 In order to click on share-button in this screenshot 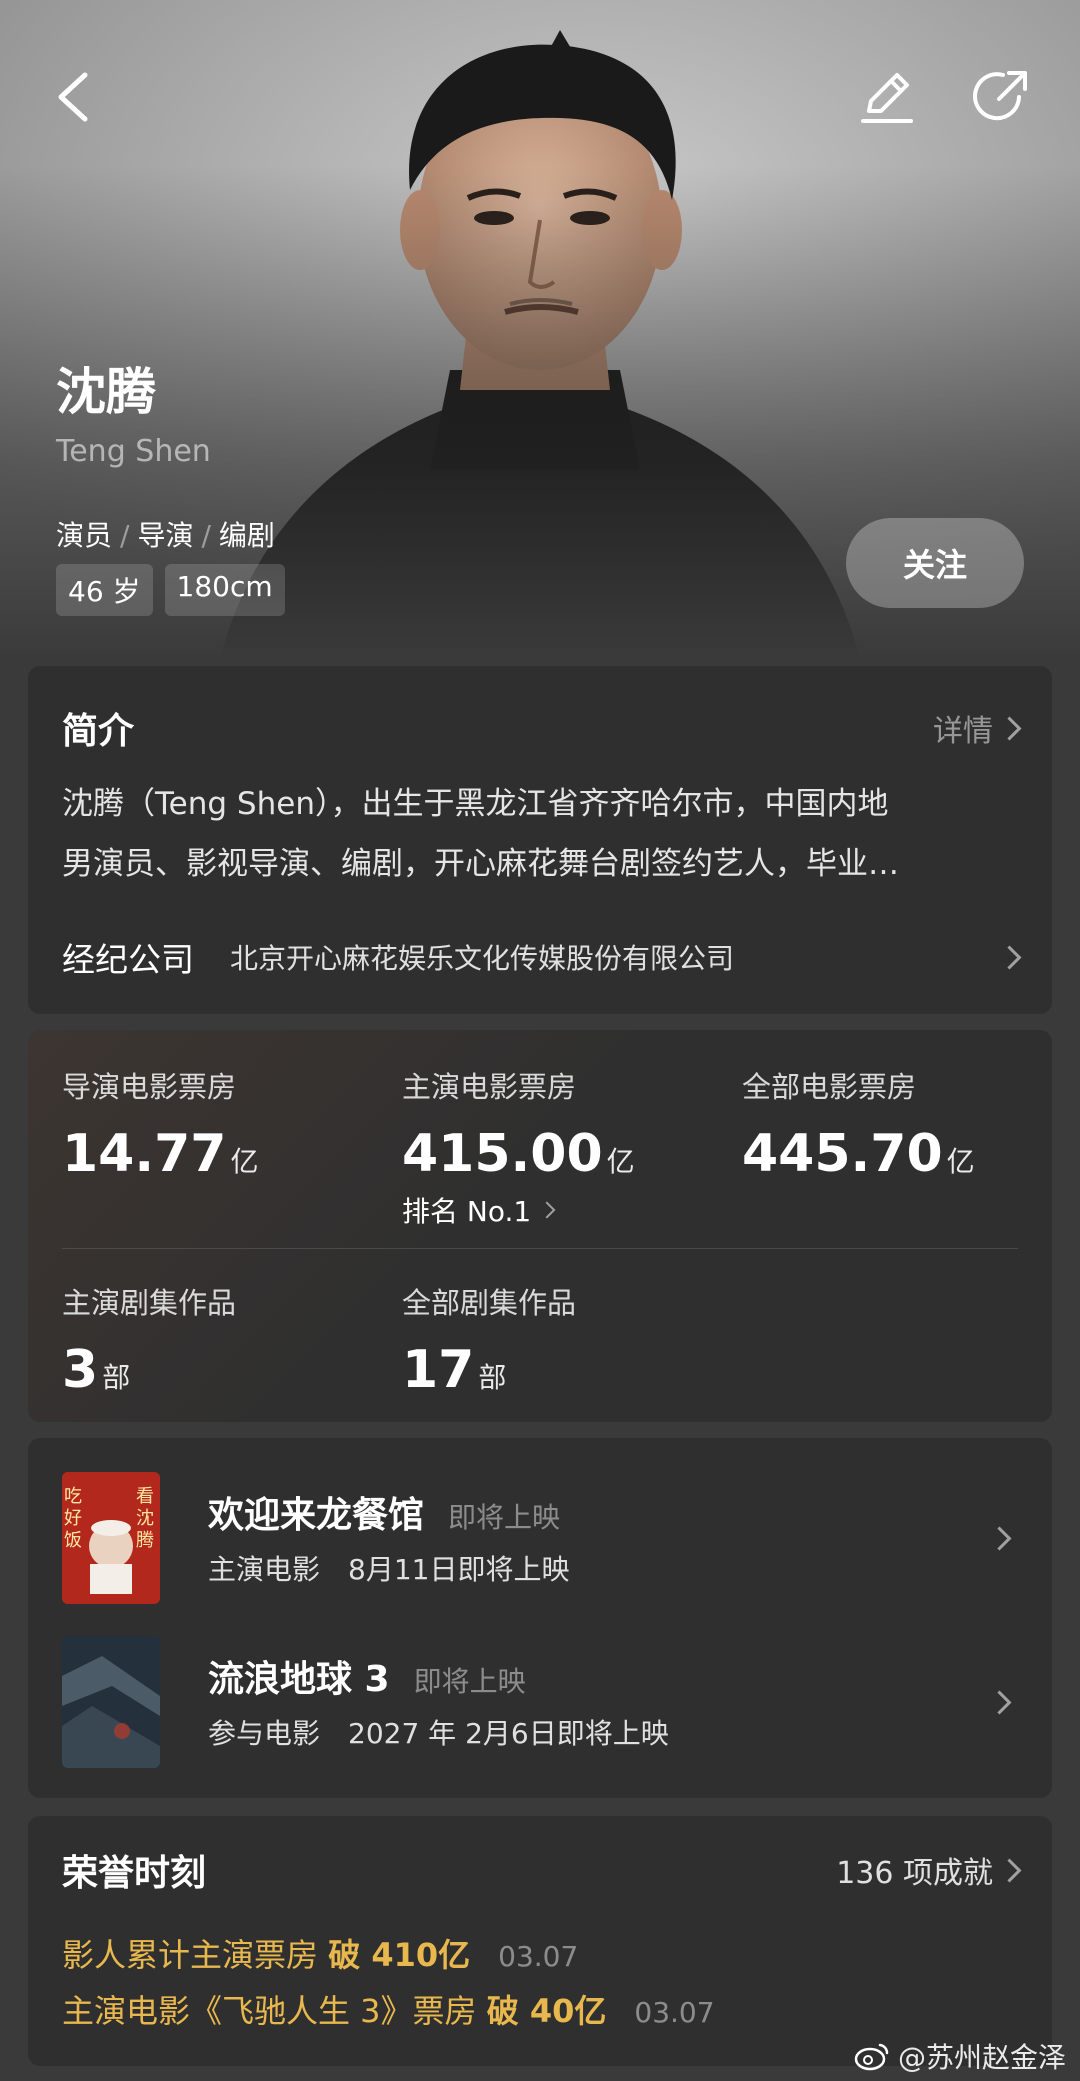, I will do `click(1003, 97)`.